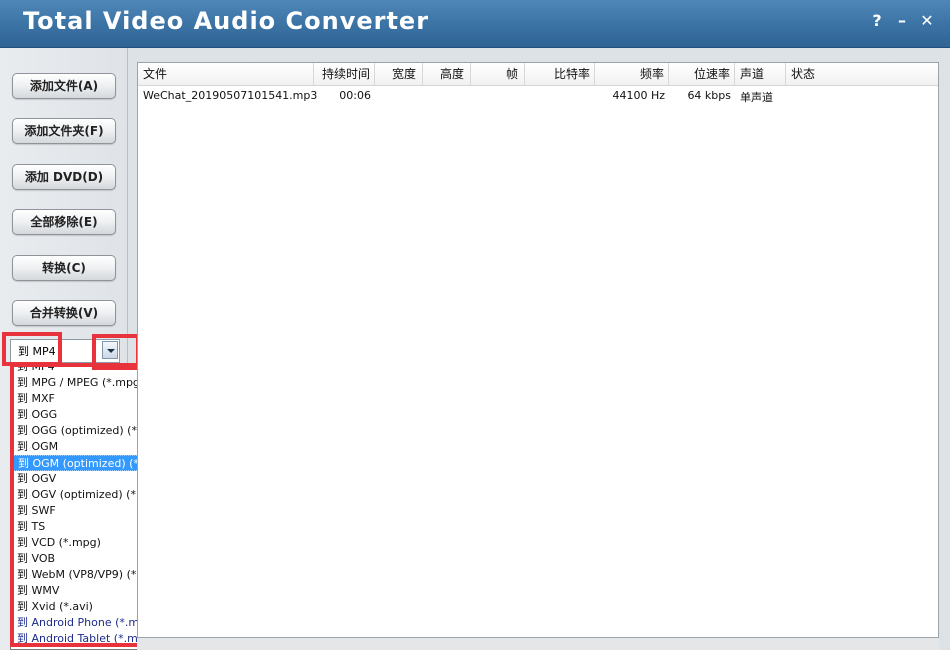 Image resolution: width=950 pixels, height=650 pixels. What do you see at coordinates (709, 95) in the screenshot?
I see `cell-bit-rate: 64 kbps` at bounding box center [709, 95].